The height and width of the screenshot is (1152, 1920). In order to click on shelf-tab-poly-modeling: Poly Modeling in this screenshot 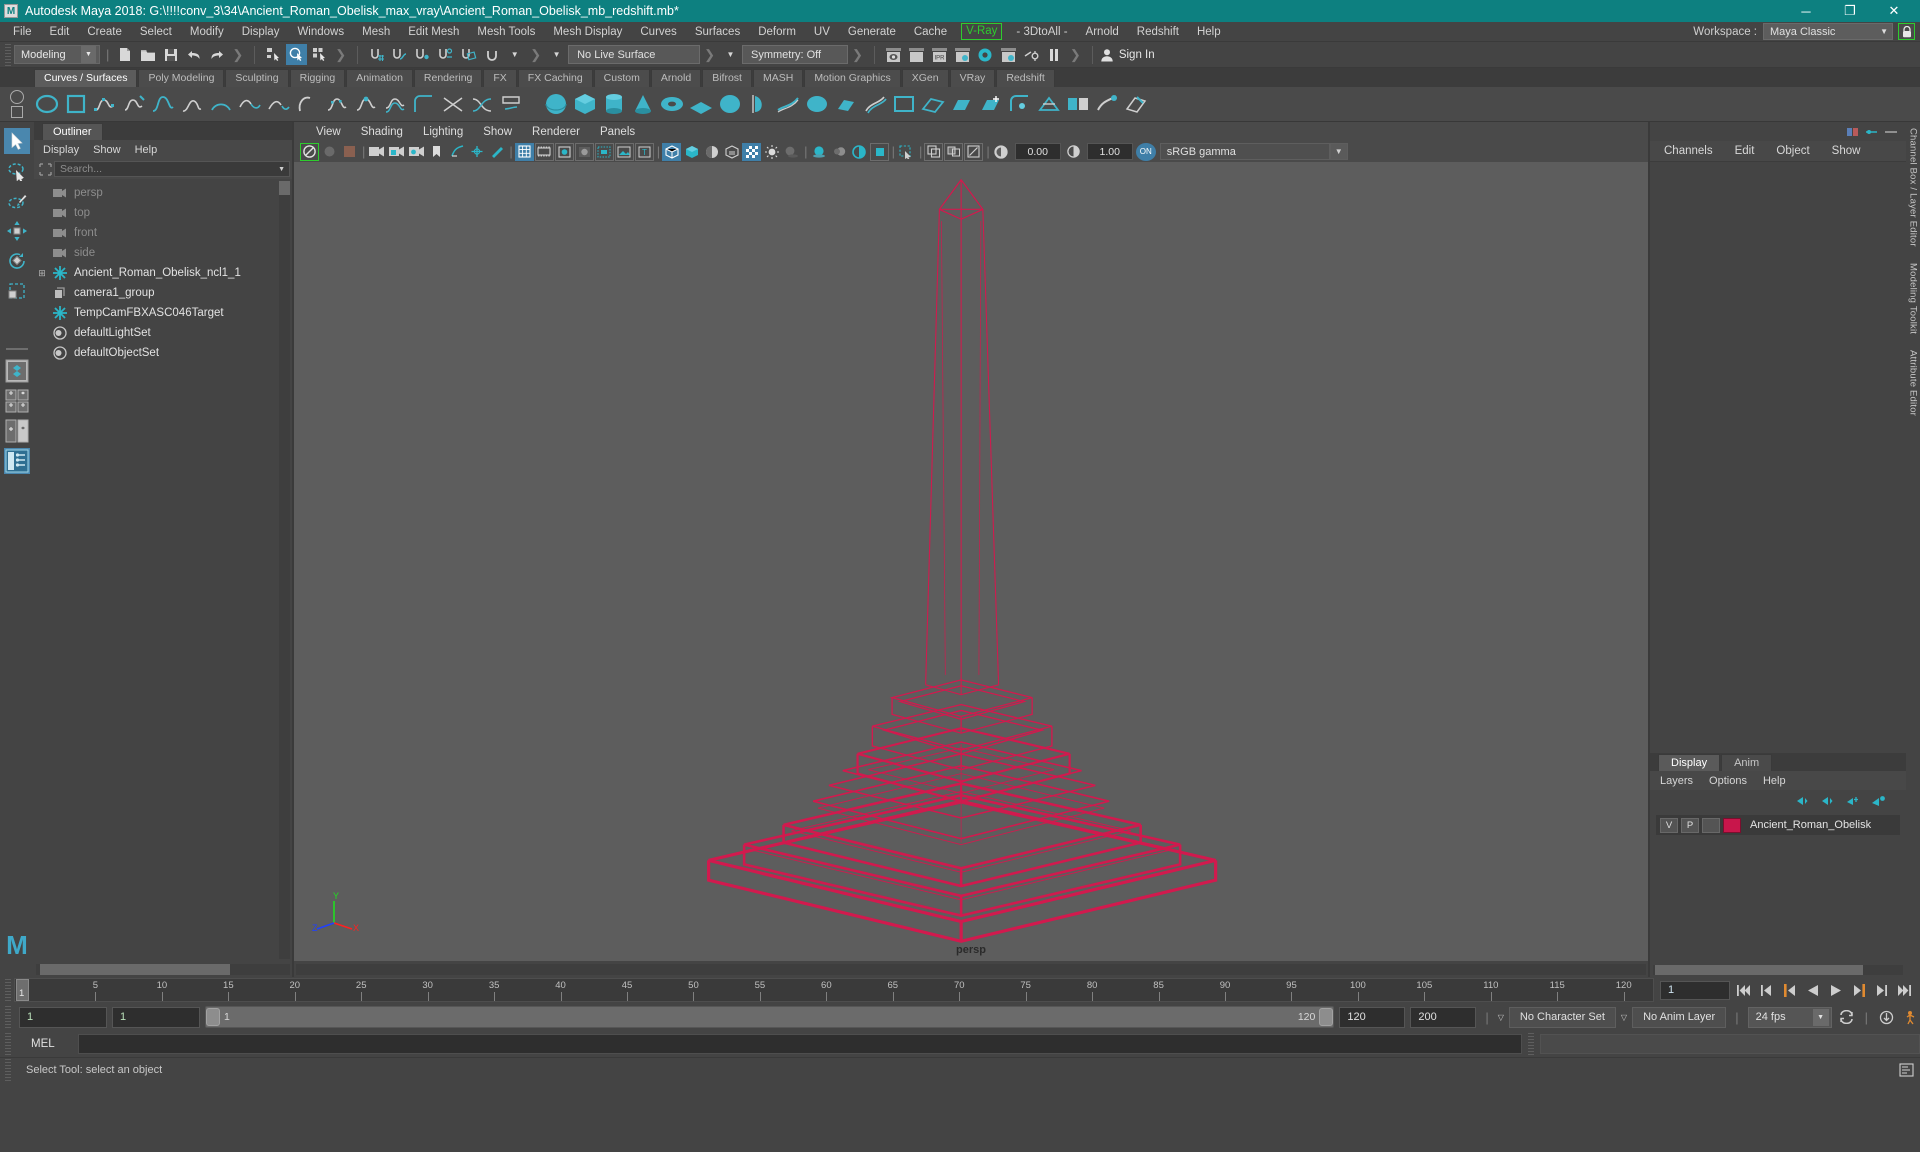, I will do `click(181, 78)`.